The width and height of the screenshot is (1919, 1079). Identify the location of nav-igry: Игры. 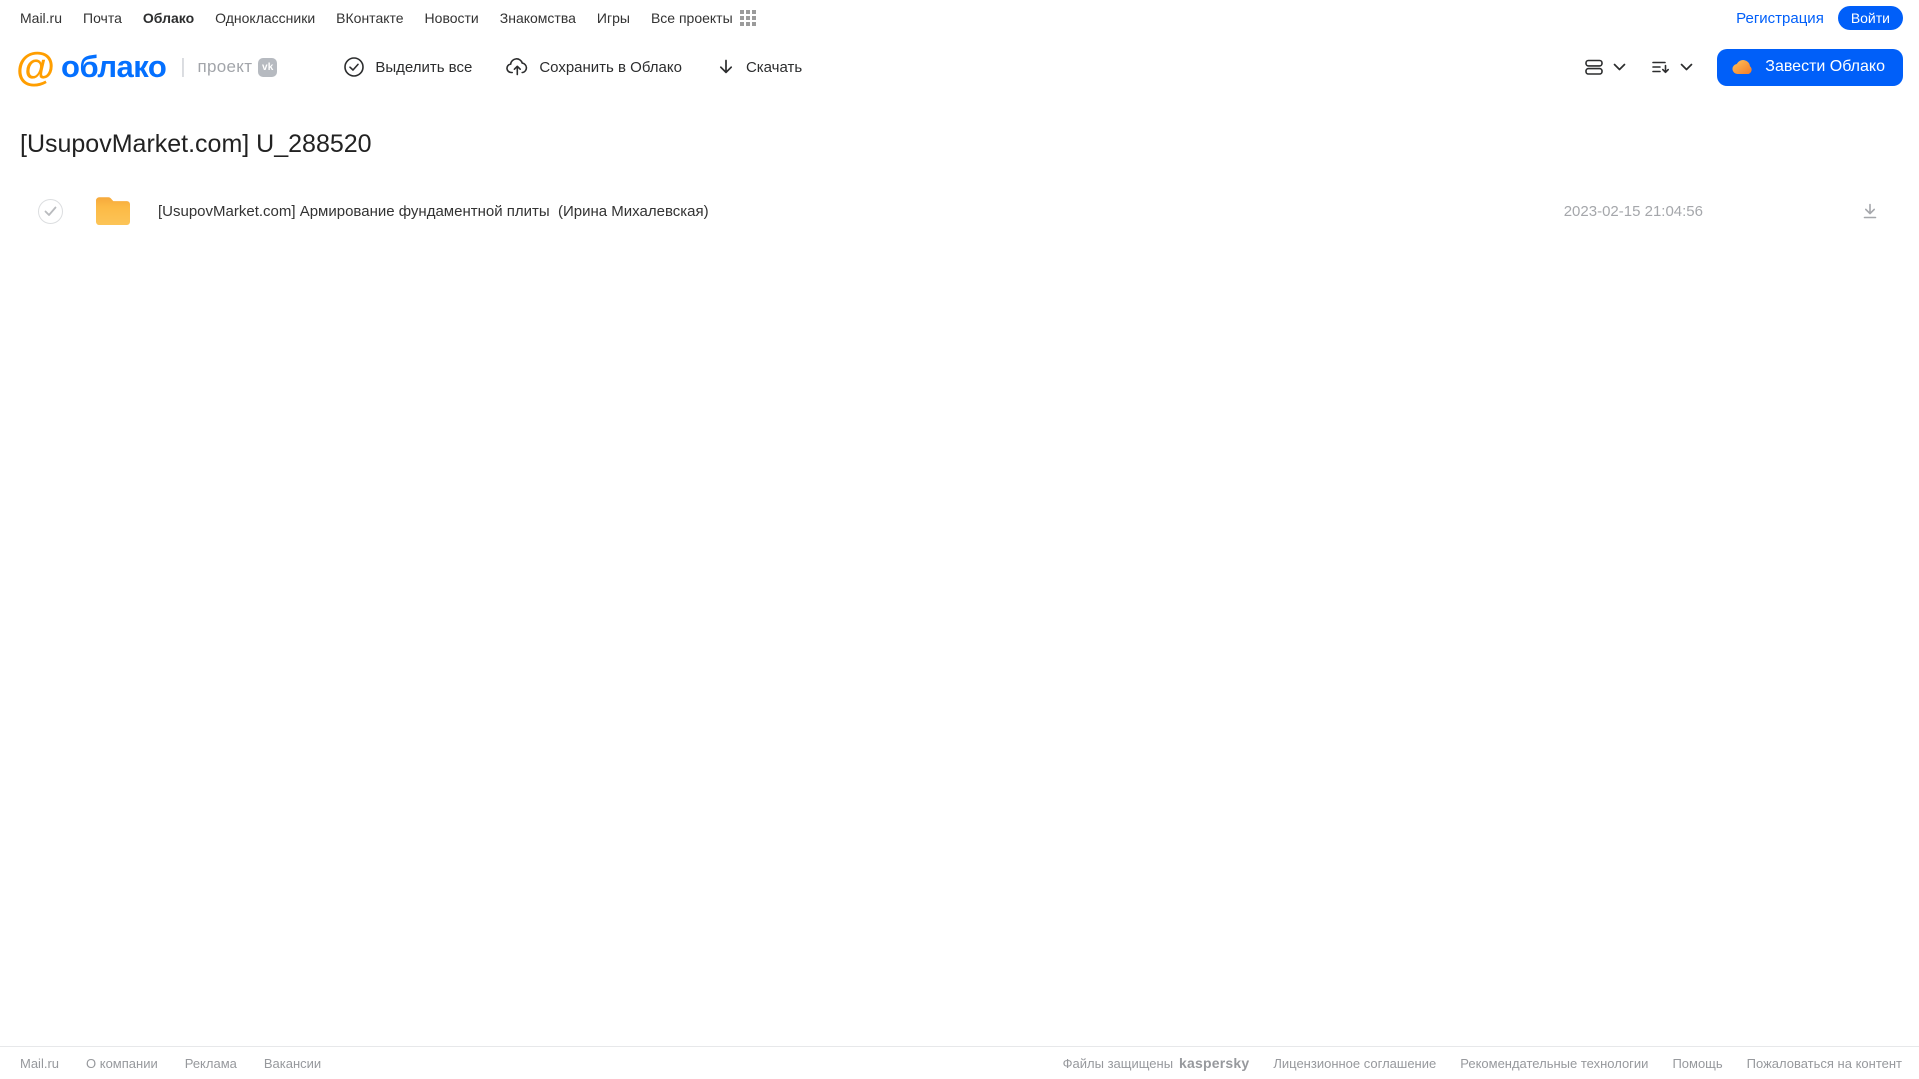
(613, 18).